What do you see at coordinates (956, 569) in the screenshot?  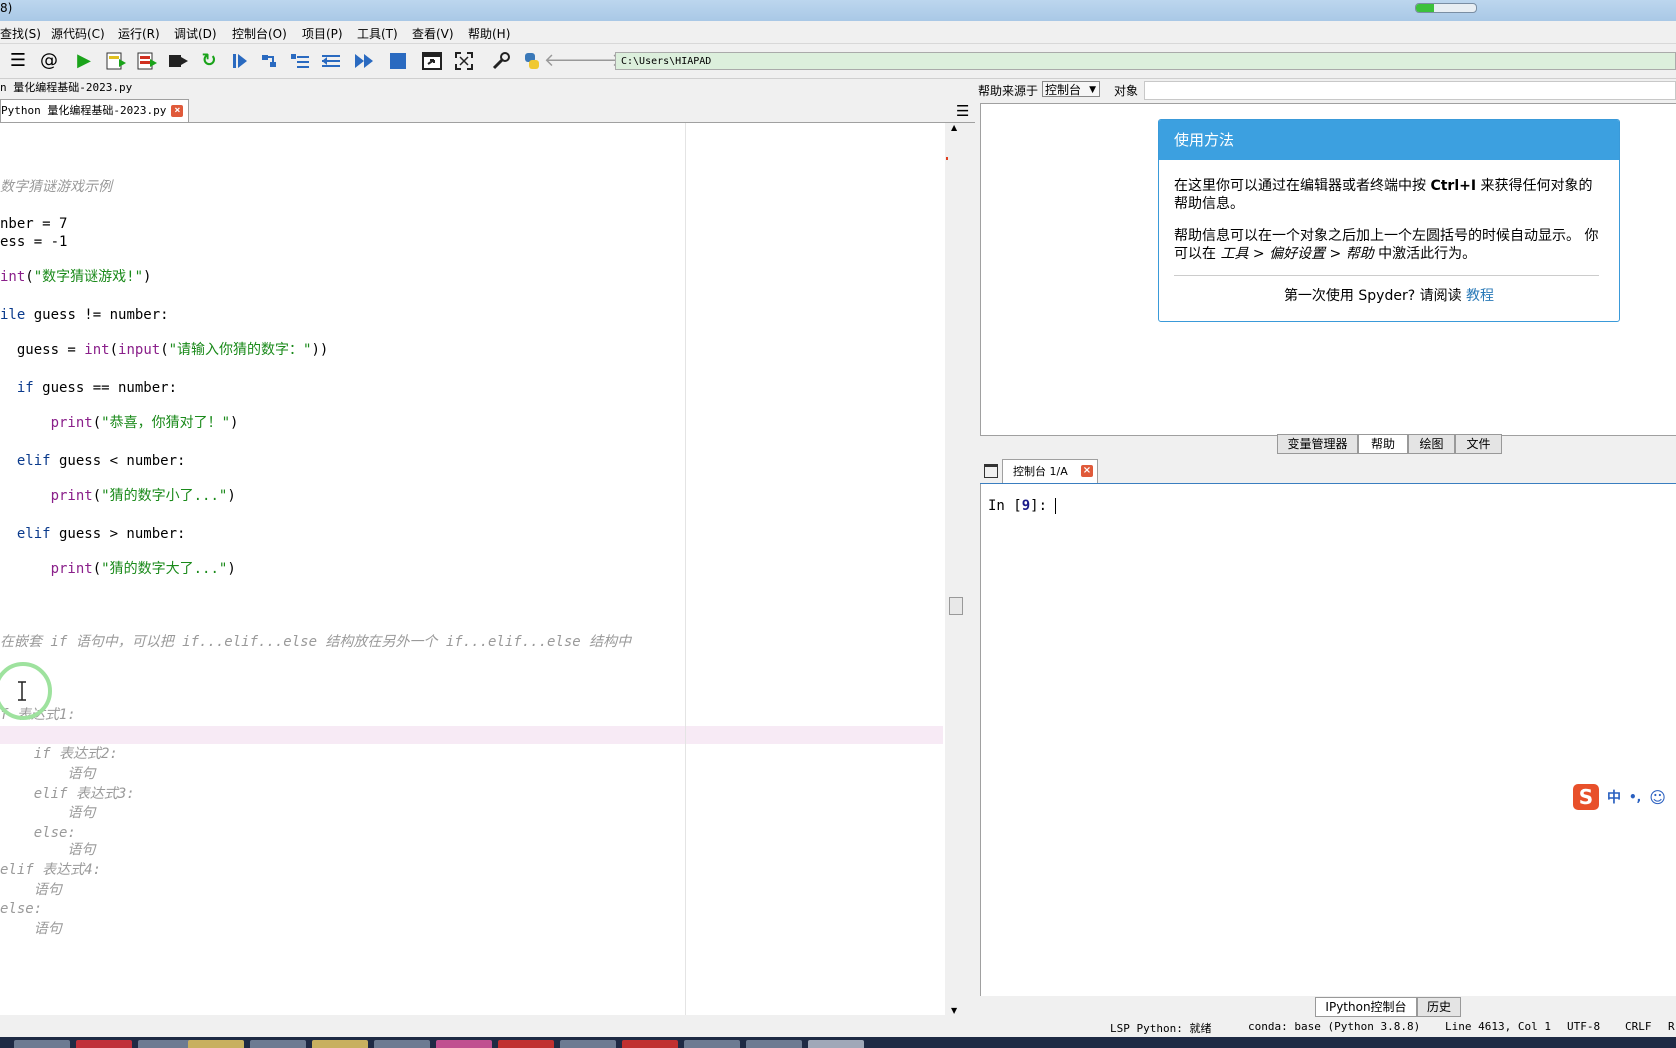 I see `editor-scrollbar: ▲ ▼` at bounding box center [956, 569].